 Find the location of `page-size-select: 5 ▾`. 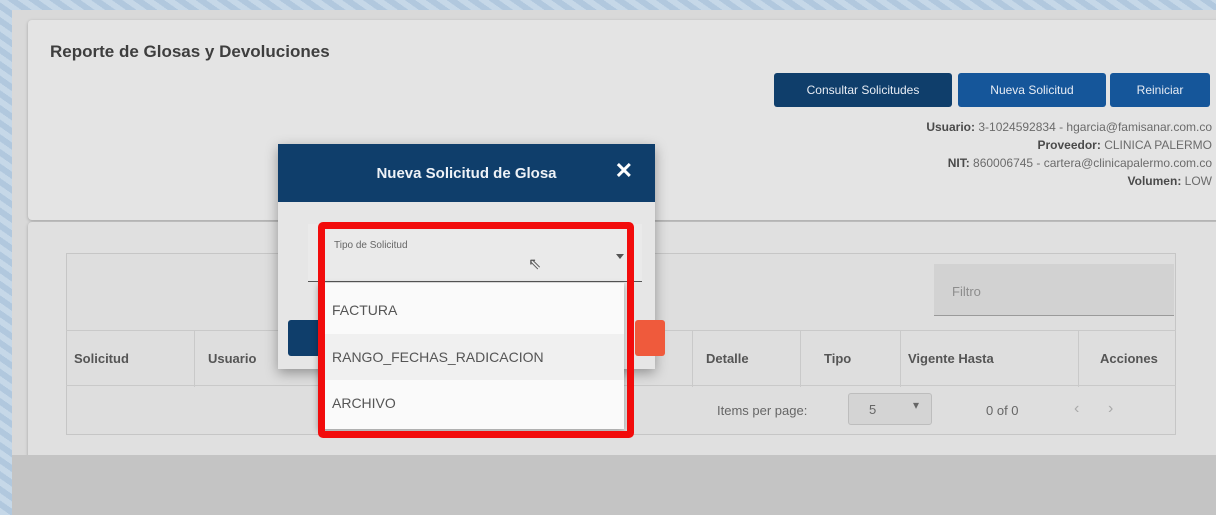

page-size-select: 5 ▾ is located at coordinates (890, 409).